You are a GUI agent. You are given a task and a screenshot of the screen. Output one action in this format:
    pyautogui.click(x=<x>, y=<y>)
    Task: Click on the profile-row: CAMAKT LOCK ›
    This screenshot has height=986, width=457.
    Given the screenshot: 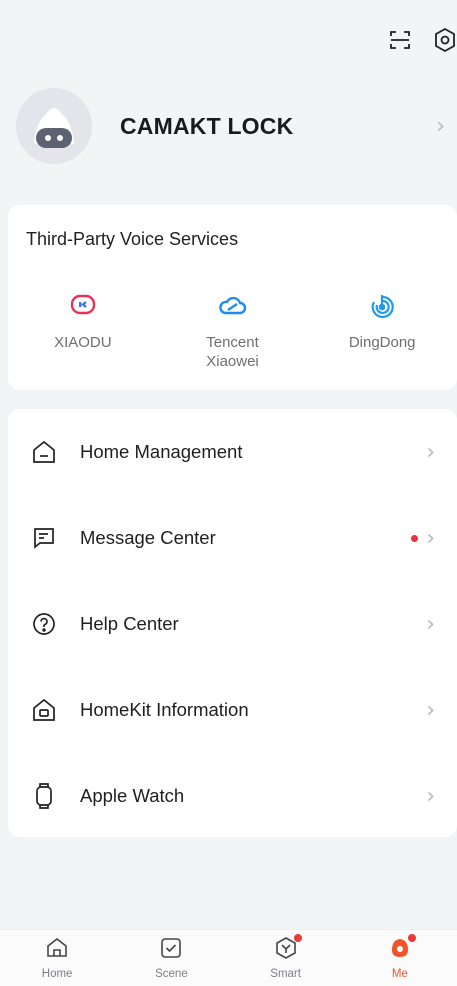 What is the action you would take?
    pyautogui.click(x=230, y=126)
    